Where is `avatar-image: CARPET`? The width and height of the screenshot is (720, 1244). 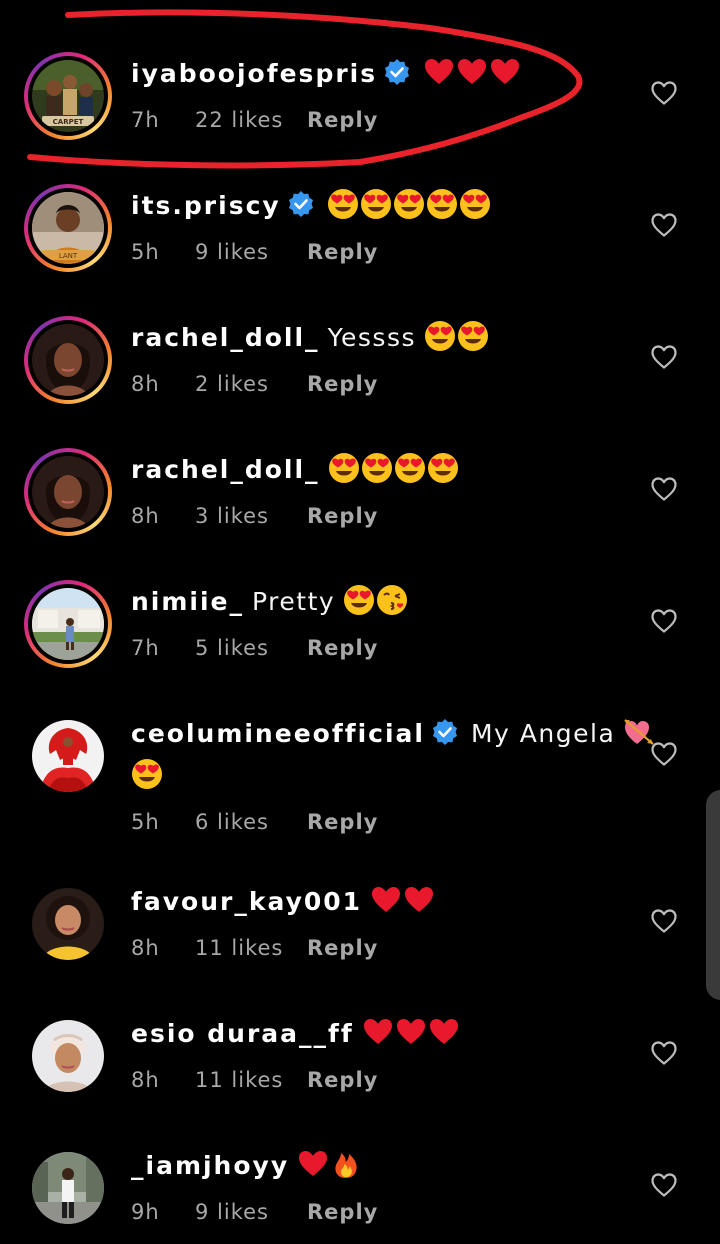
avatar-image: CARPET is located at coordinates (68, 96).